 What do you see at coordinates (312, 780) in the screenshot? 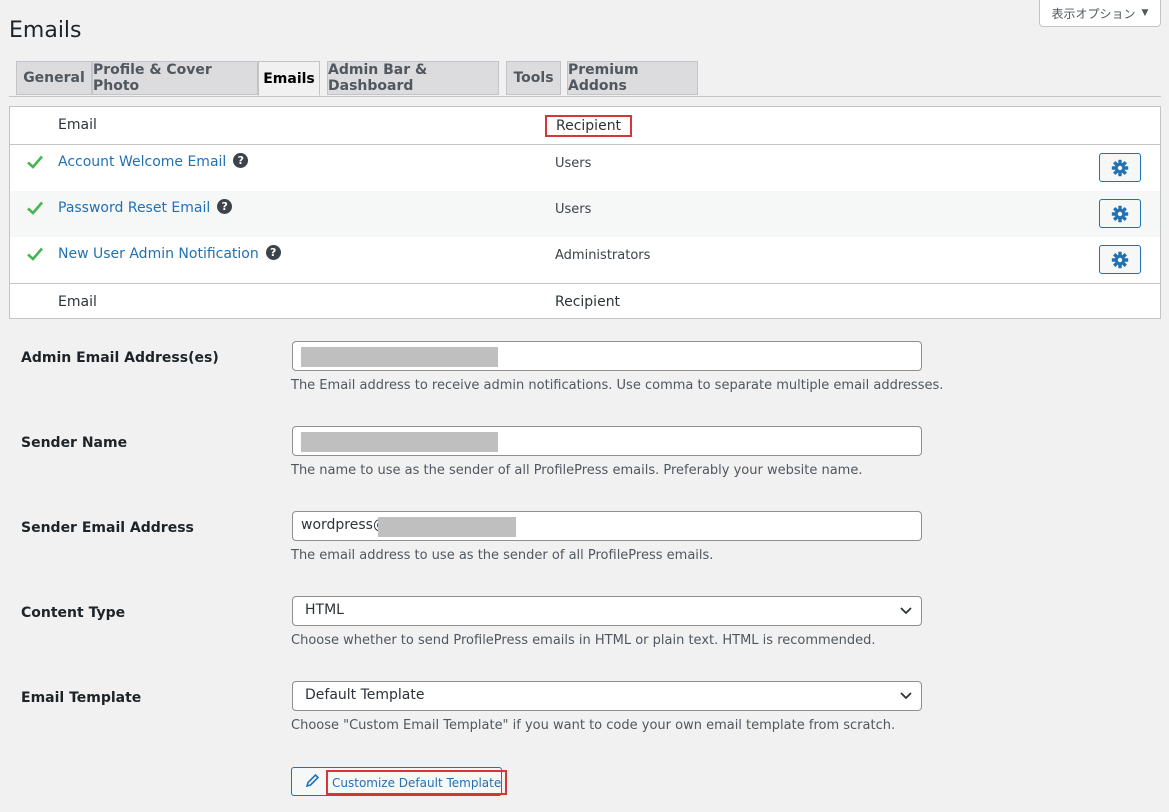
I see `pencil-icon` at bounding box center [312, 780].